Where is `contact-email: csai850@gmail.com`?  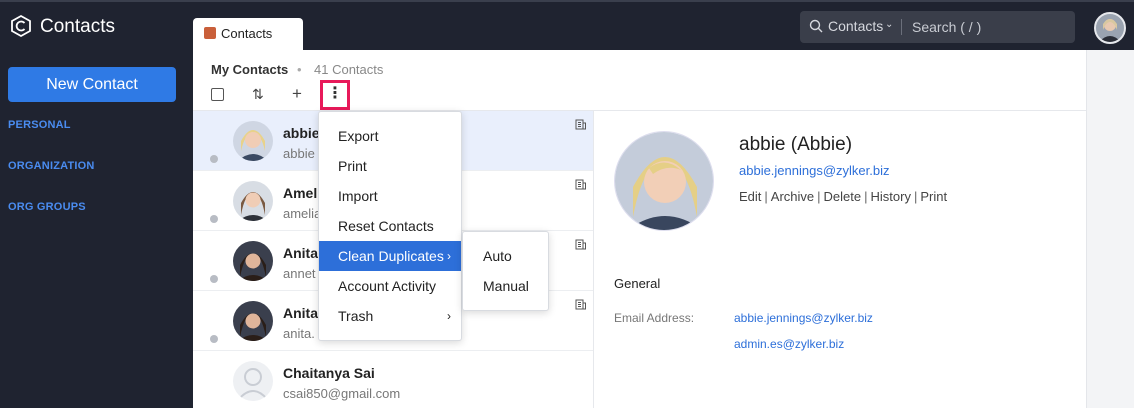
contact-email: csai850@gmail.com is located at coordinates (342, 393).